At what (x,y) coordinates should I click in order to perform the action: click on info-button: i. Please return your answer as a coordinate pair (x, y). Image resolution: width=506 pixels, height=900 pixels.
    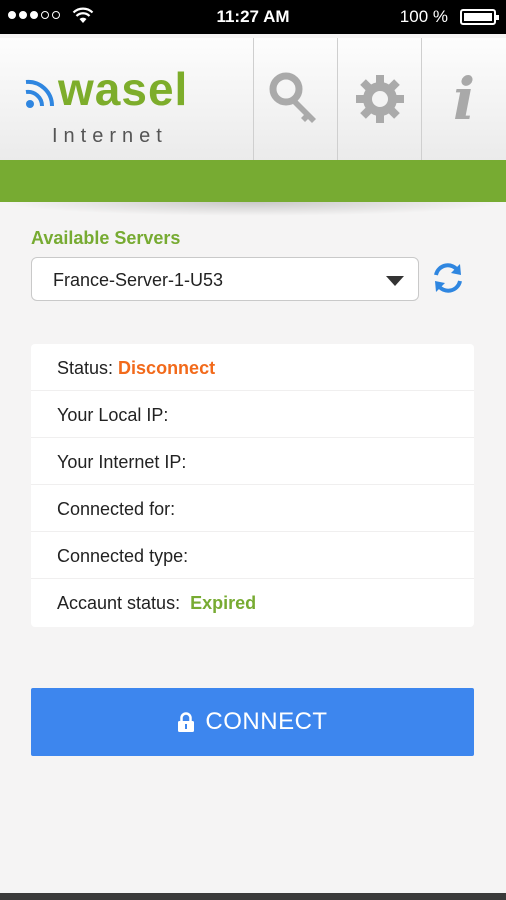
    Looking at the image, I should click on (463, 99).